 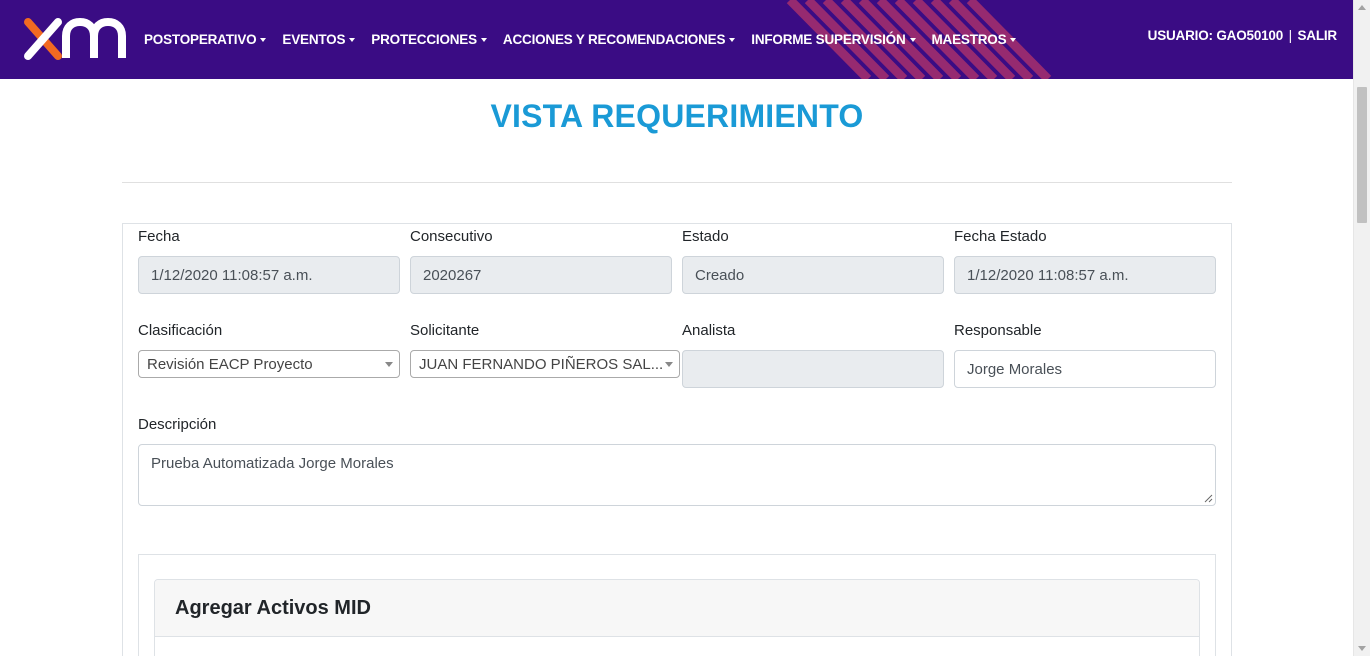 What do you see at coordinates (1085, 275) in the screenshot?
I see `fecha-estado-field: 1/12/2020 11:08:57 a.m.` at bounding box center [1085, 275].